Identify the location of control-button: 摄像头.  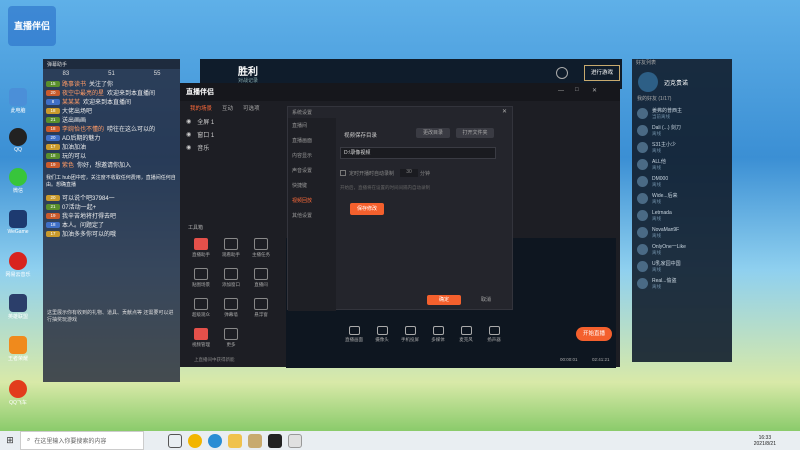
(382, 334).